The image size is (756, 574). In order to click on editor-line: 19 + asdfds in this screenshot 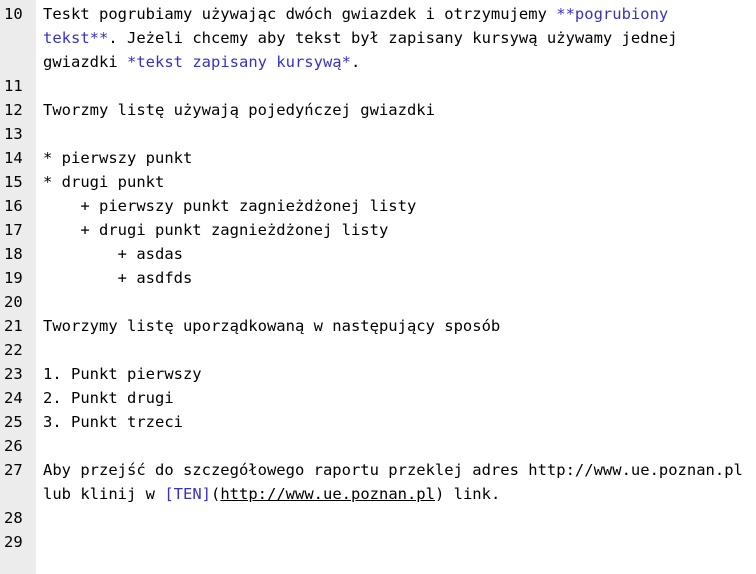, I will do `click(378, 278)`.